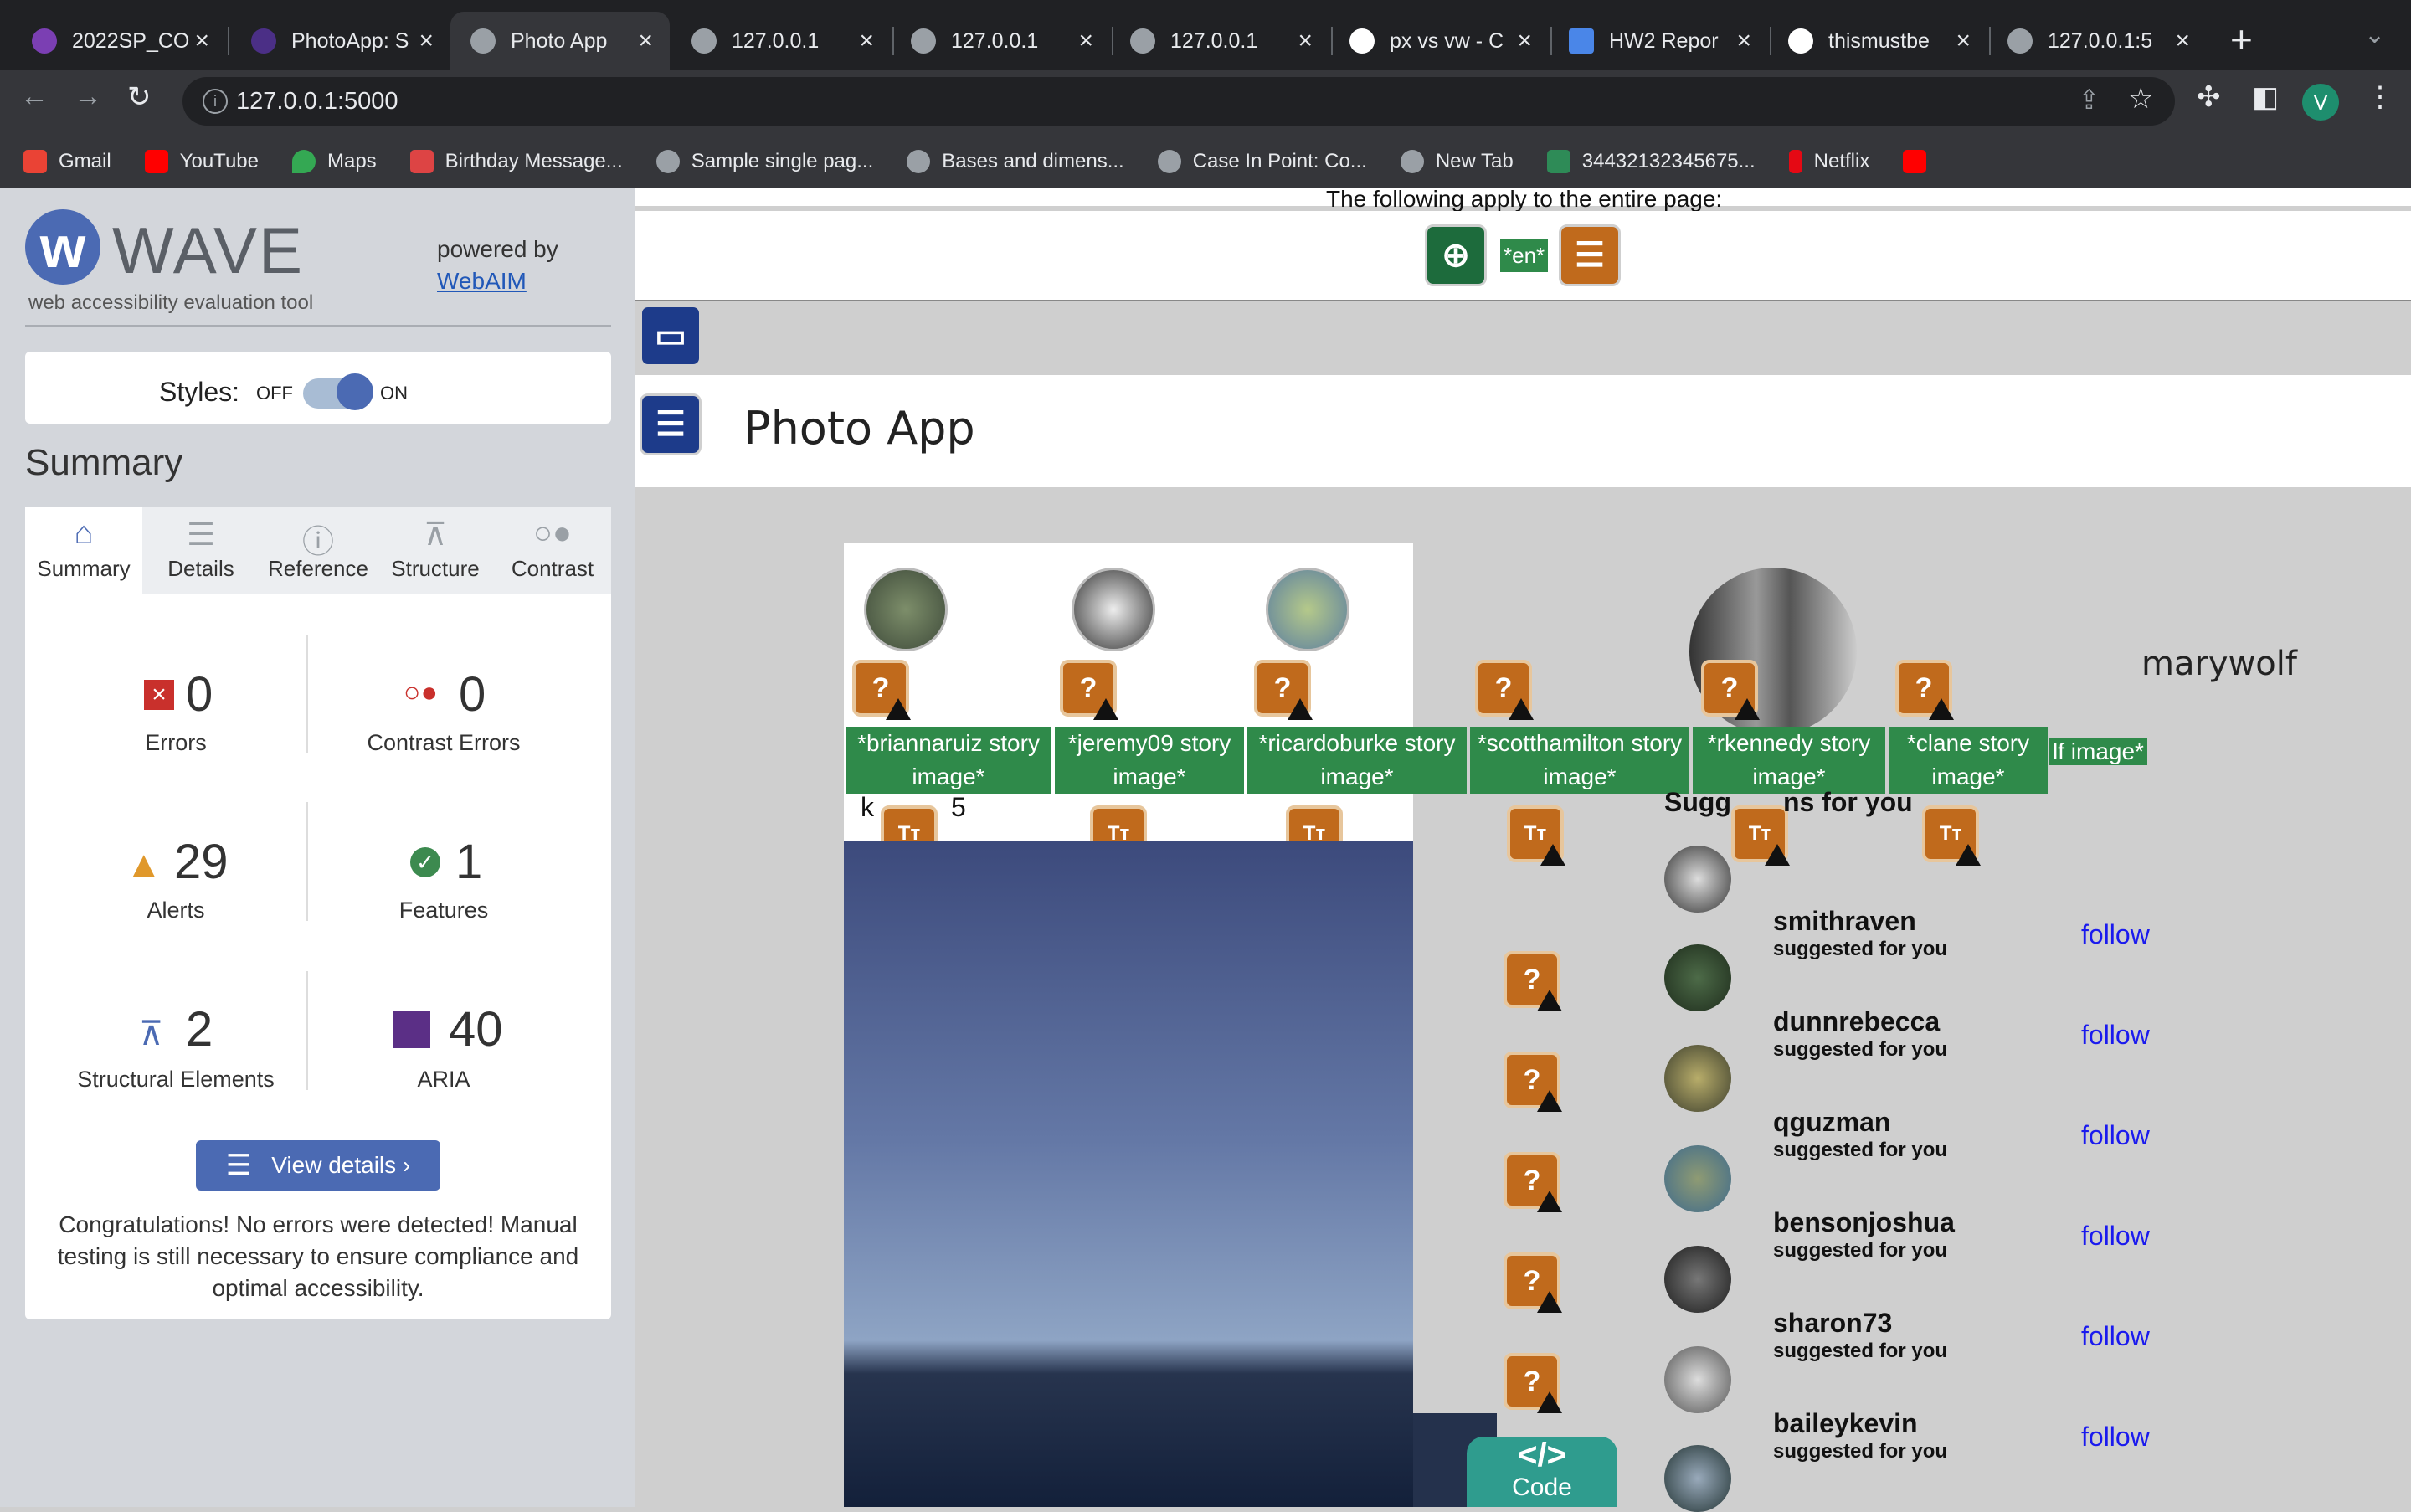 The height and width of the screenshot is (1512, 2411). Describe the element at coordinates (340, 41) in the screenshot. I see `browser-tab: PhotoApp: S ×` at that location.